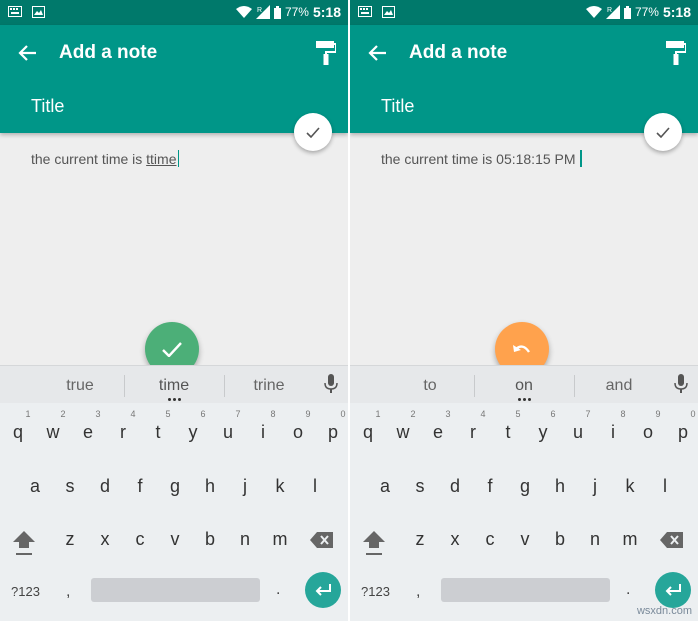 Image resolution: width=700 pixels, height=621 pixels. I want to click on enter-icon, so click(323, 590).